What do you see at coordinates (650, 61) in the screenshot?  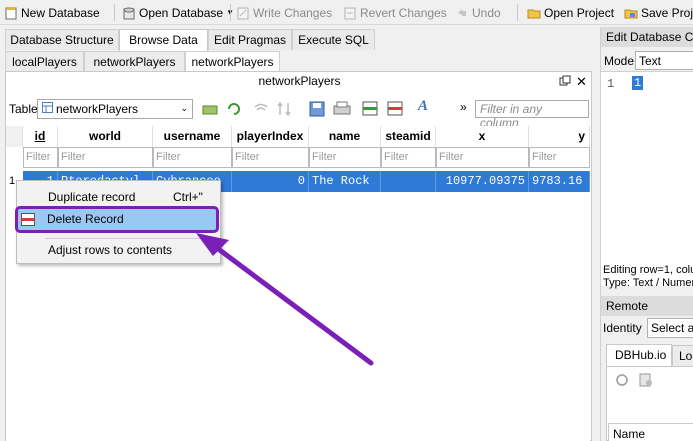 I see `mode-value: Text` at bounding box center [650, 61].